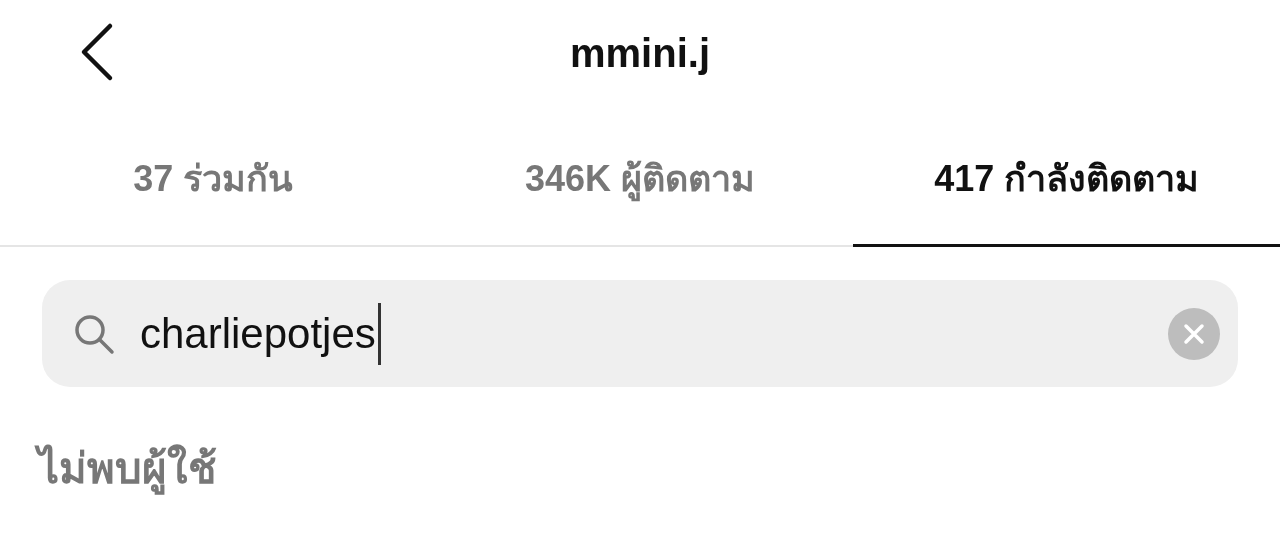 This screenshot has width=1280, height=555. I want to click on tab: 346K ผู้ติดตาม, so click(640, 176).